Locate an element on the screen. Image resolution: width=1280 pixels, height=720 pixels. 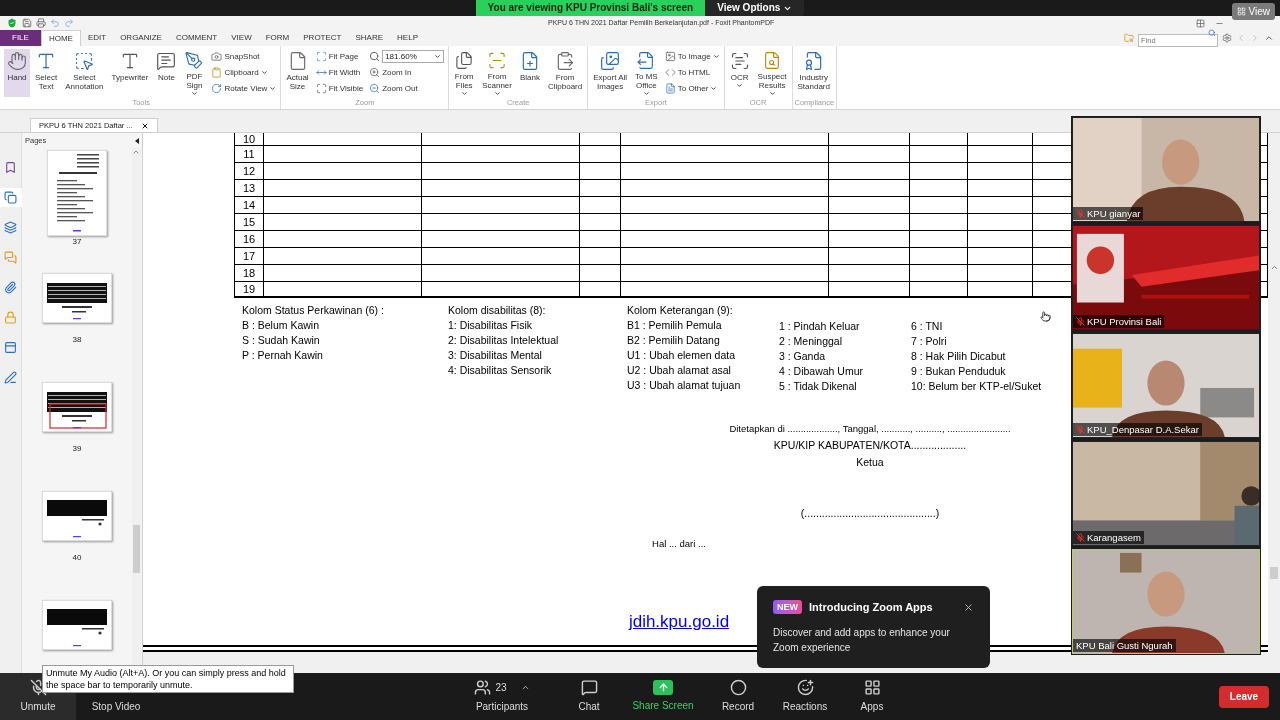
ribbon-button: Rotate View is located at coordinates (244, 88).